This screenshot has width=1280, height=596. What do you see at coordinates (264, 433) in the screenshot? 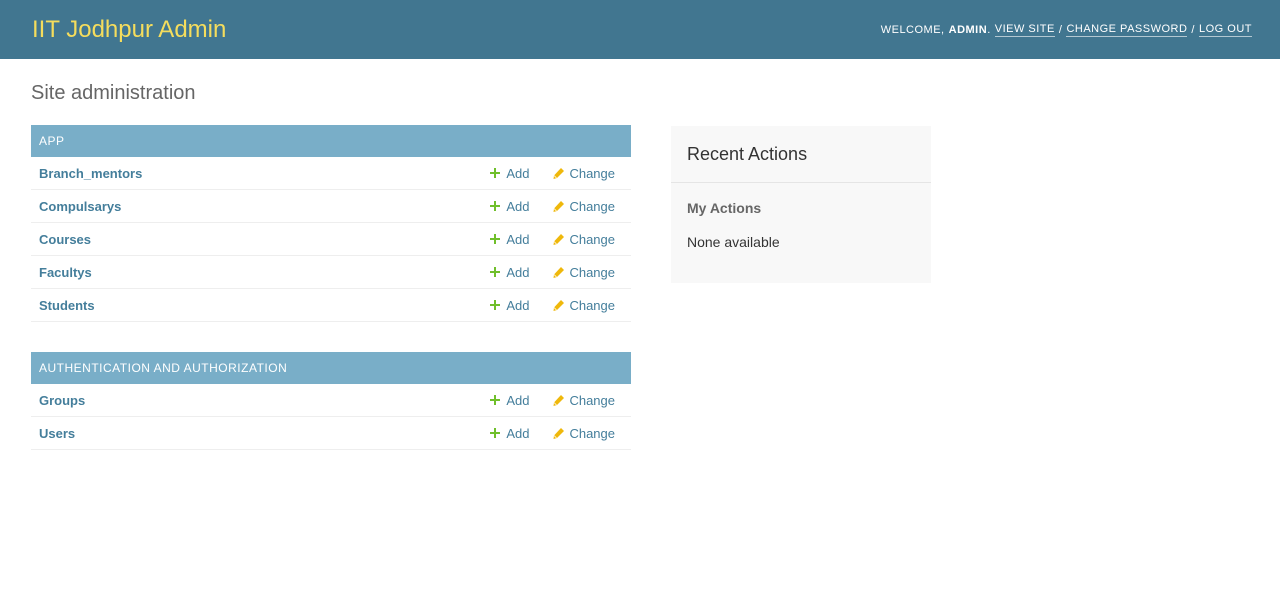
I see `model-link-users: Users` at bounding box center [264, 433].